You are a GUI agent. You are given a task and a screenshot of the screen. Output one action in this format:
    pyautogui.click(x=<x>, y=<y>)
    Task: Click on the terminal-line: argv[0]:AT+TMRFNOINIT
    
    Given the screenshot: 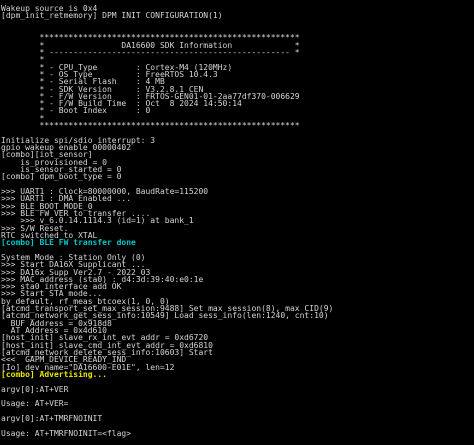 What is the action you would take?
    pyautogui.click(x=52, y=418)
    